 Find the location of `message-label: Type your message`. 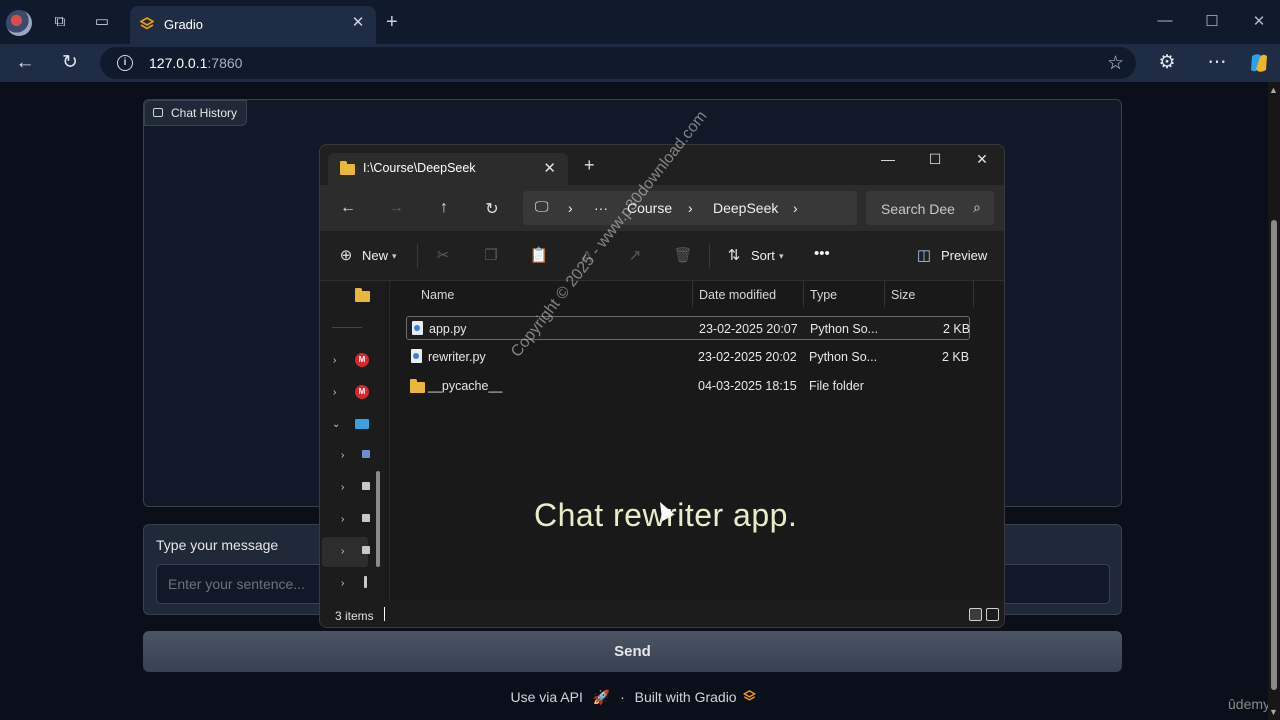

message-label: Type your message is located at coordinates (217, 545).